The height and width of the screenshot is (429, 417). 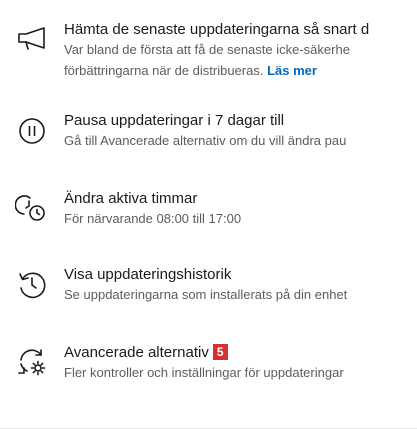 What do you see at coordinates (131, 198) in the screenshot?
I see `active-hours-title: Ändra aktiva timmar` at bounding box center [131, 198].